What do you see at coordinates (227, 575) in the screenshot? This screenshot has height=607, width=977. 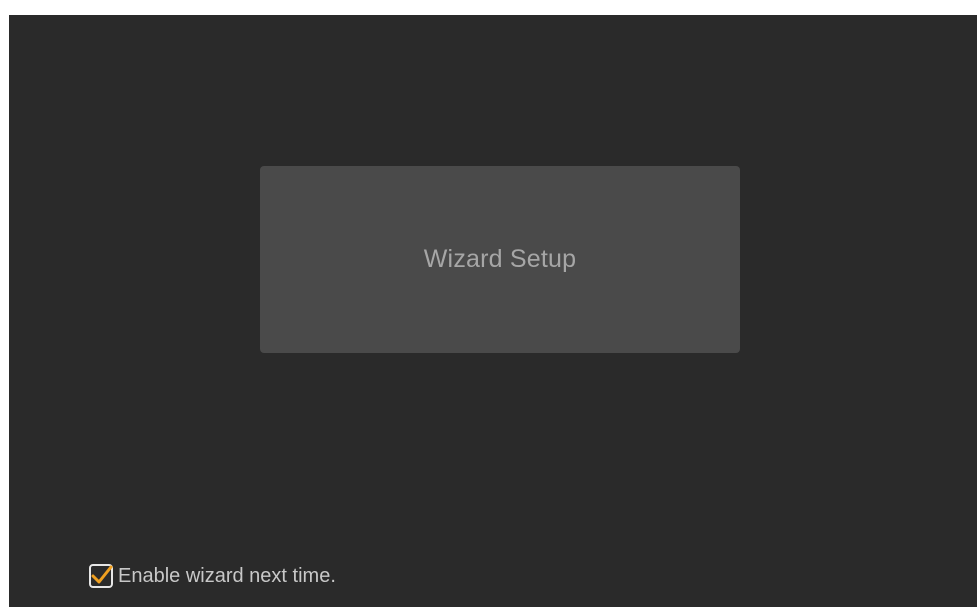 I see `enable-wizard-label: Enable wizard next time.` at bounding box center [227, 575].